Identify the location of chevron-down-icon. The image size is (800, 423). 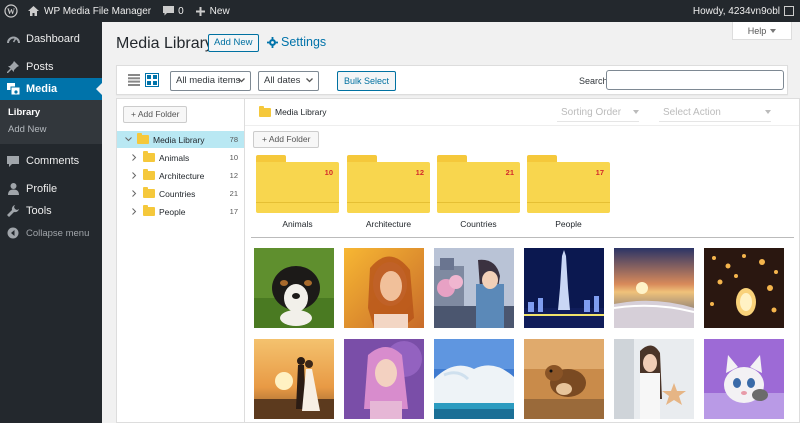
(128, 139).